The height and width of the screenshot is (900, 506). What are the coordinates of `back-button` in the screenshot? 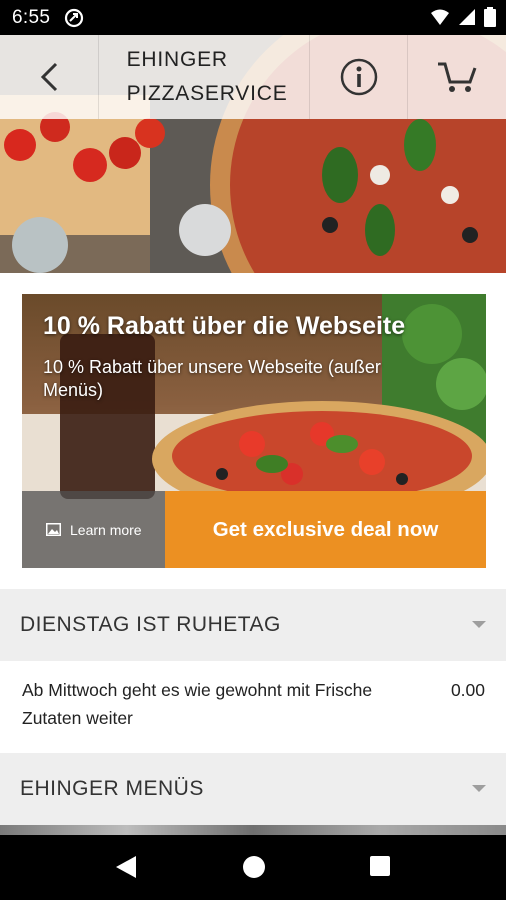 It's located at (49, 77).